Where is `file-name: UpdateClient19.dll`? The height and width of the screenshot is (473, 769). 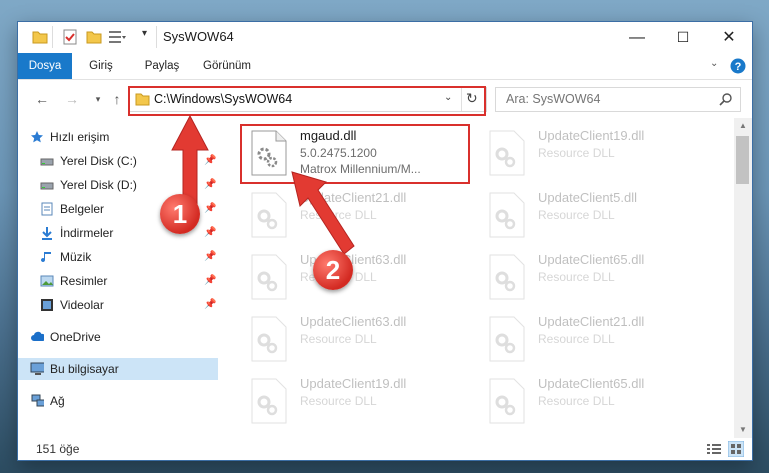 file-name: UpdateClient19.dll is located at coordinates (591, 135).